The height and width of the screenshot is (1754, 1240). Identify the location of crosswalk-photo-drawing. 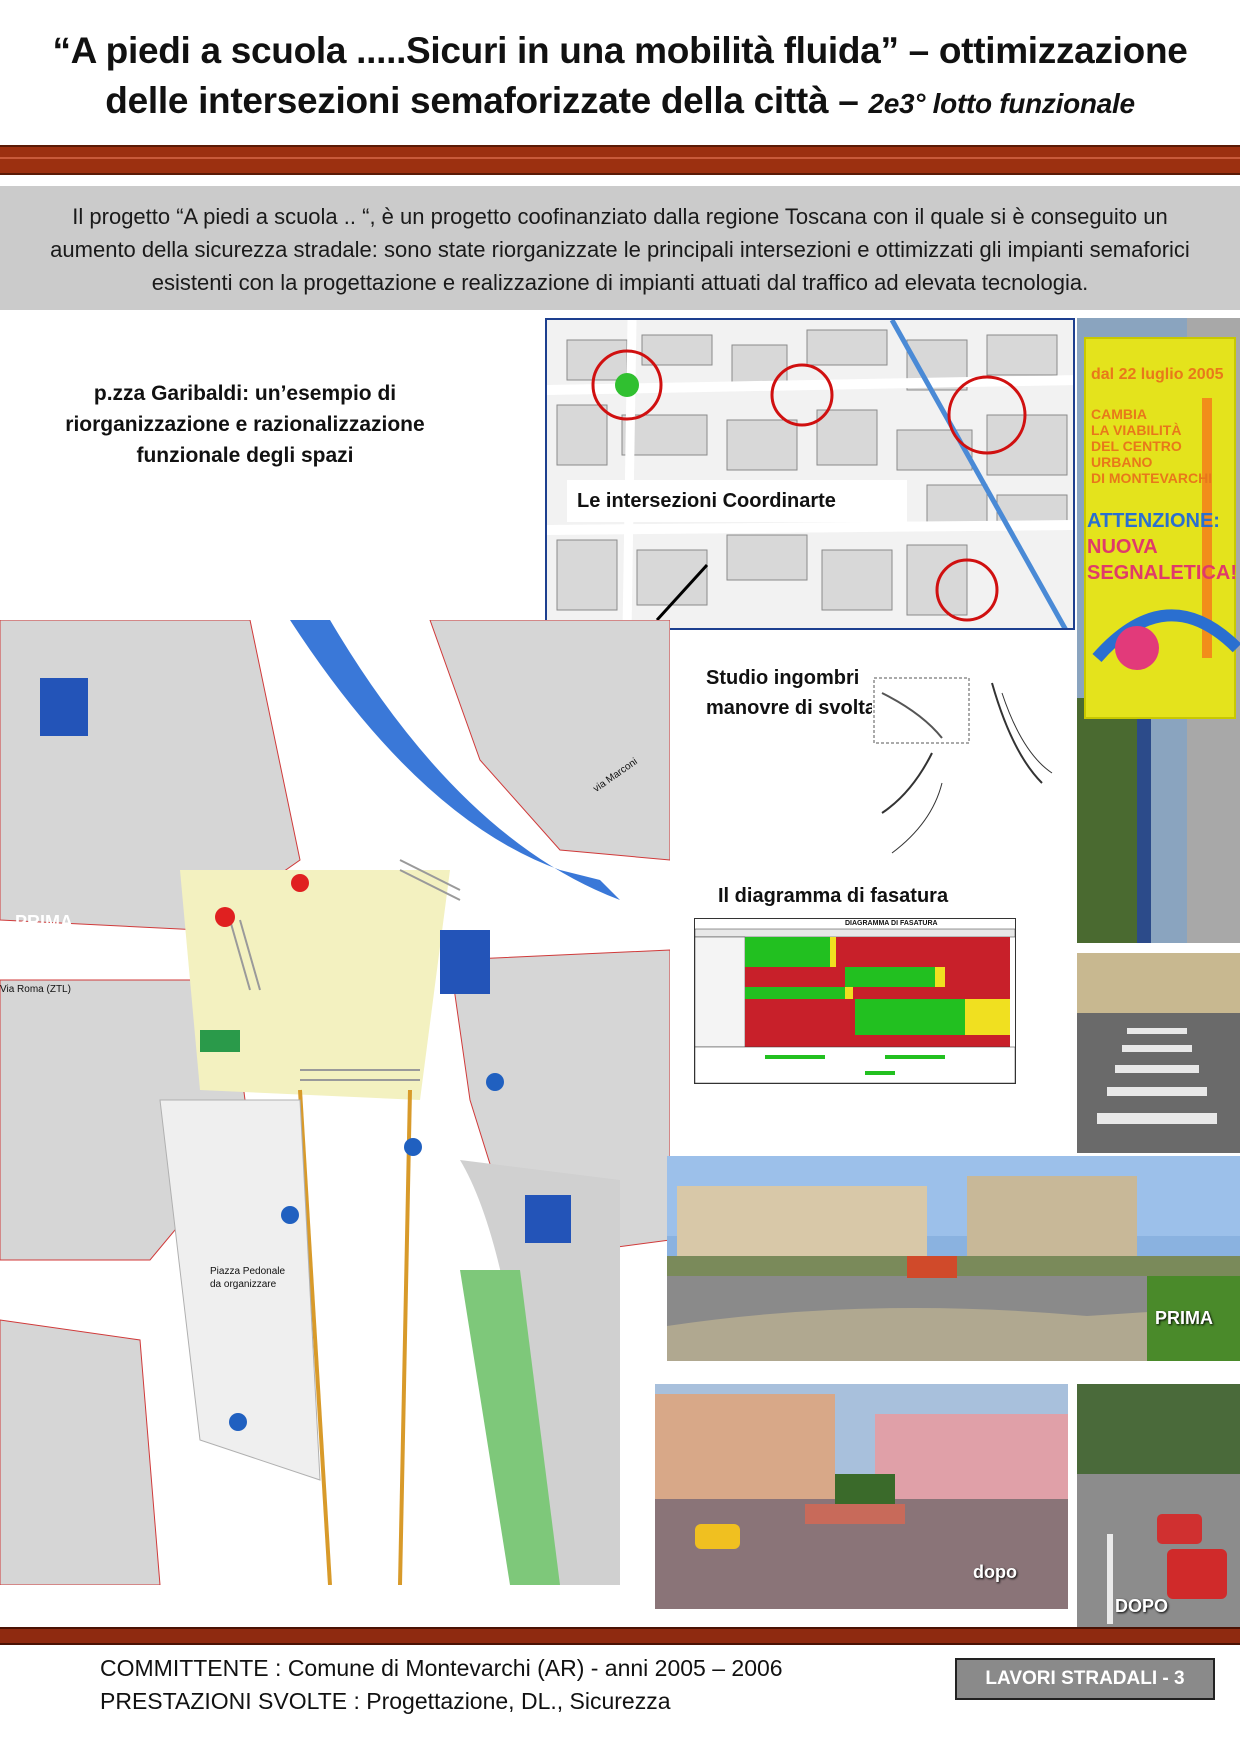
(1158, 1053).